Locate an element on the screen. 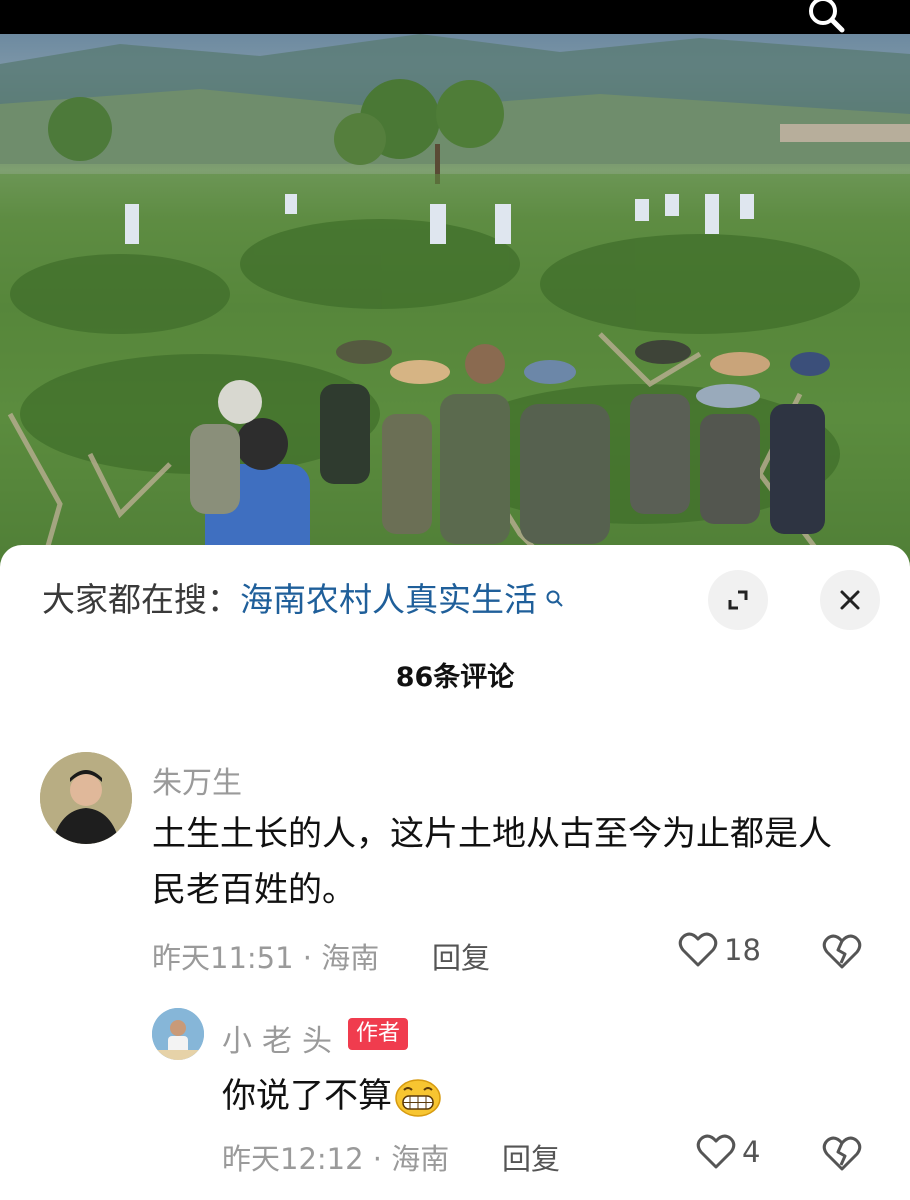 The height and width of the screenshot is (1200, 910). comment-meta: 昨天12:12 · 海南 is located at coordinates (336, 1159).